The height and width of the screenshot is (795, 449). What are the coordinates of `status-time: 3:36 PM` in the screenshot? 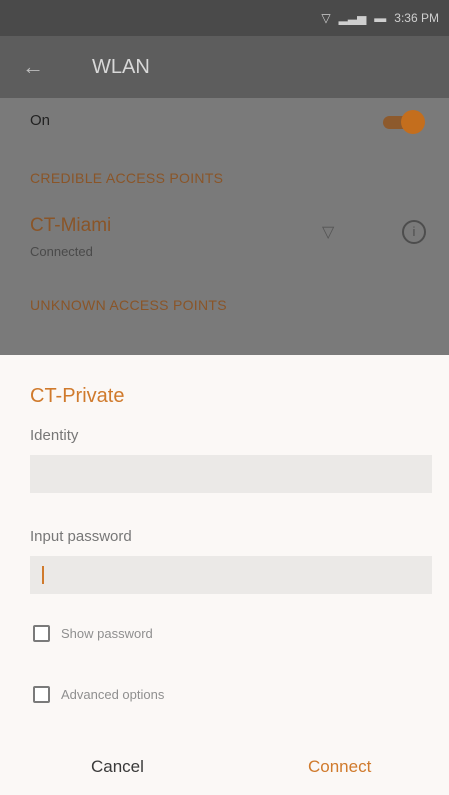 It's located at (416, 18).